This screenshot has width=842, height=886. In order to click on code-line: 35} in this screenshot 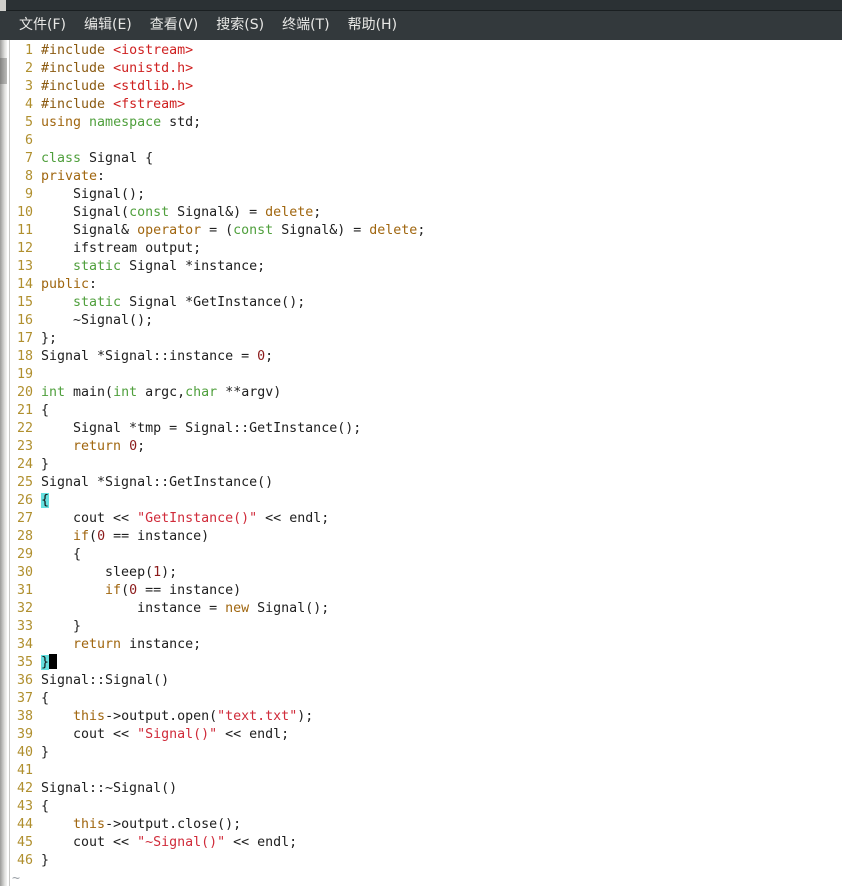, I will do `click(426, 663)`.